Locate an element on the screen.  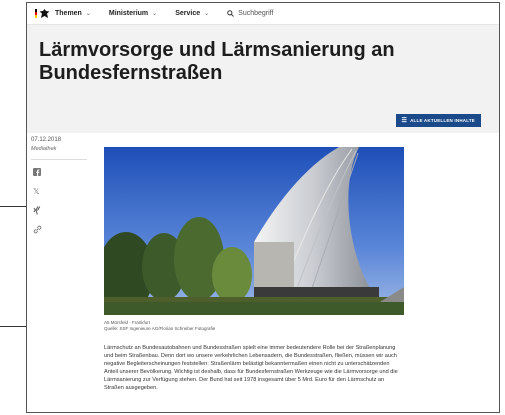
nav-ministerium-label: Ministerium is located at coordinates (128, 13).